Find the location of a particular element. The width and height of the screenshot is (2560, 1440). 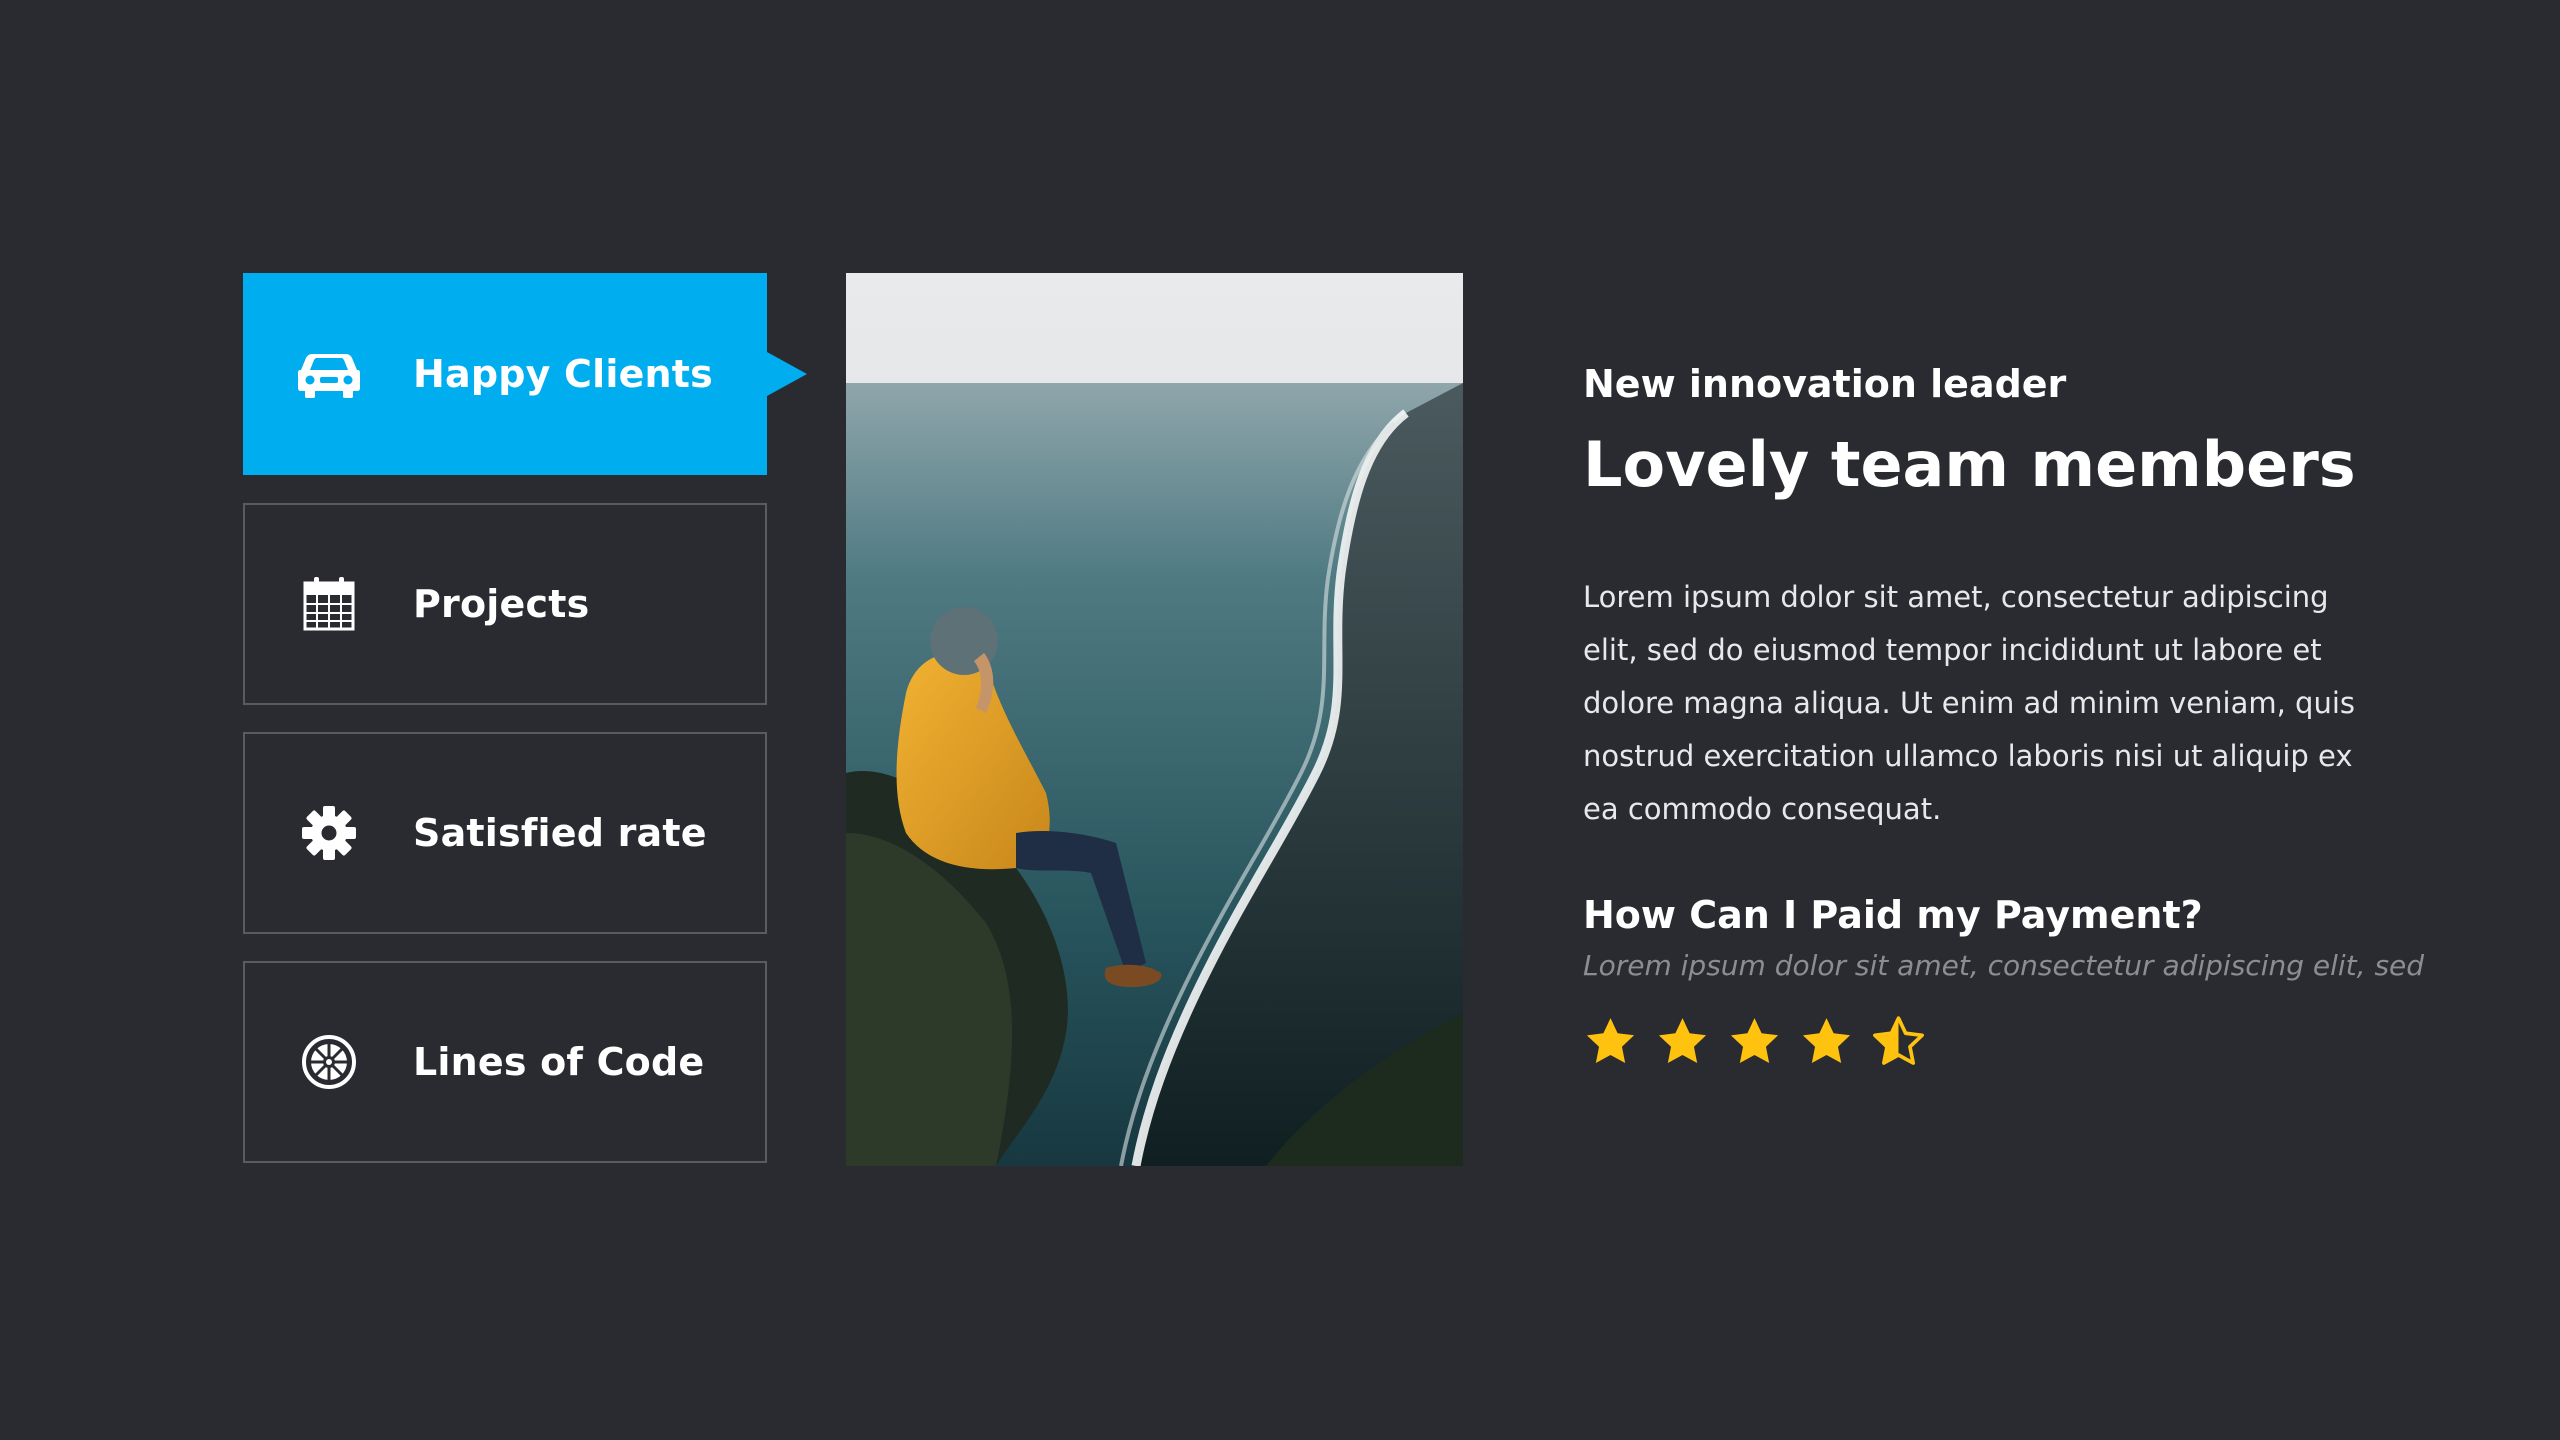

tab-happy-clients: Happy Clients is located at coordinates (505, 374).